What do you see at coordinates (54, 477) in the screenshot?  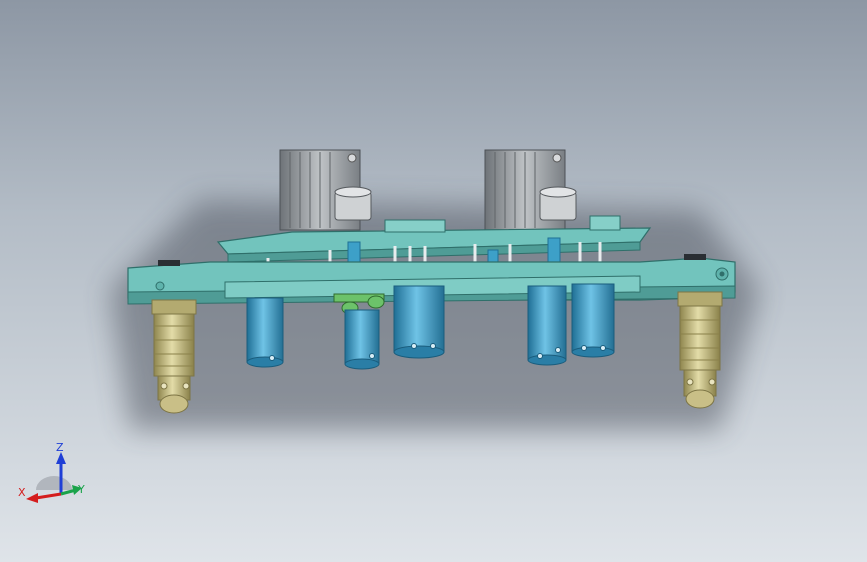 I see `triad-axes-icon` at bounding box center [54, 477].